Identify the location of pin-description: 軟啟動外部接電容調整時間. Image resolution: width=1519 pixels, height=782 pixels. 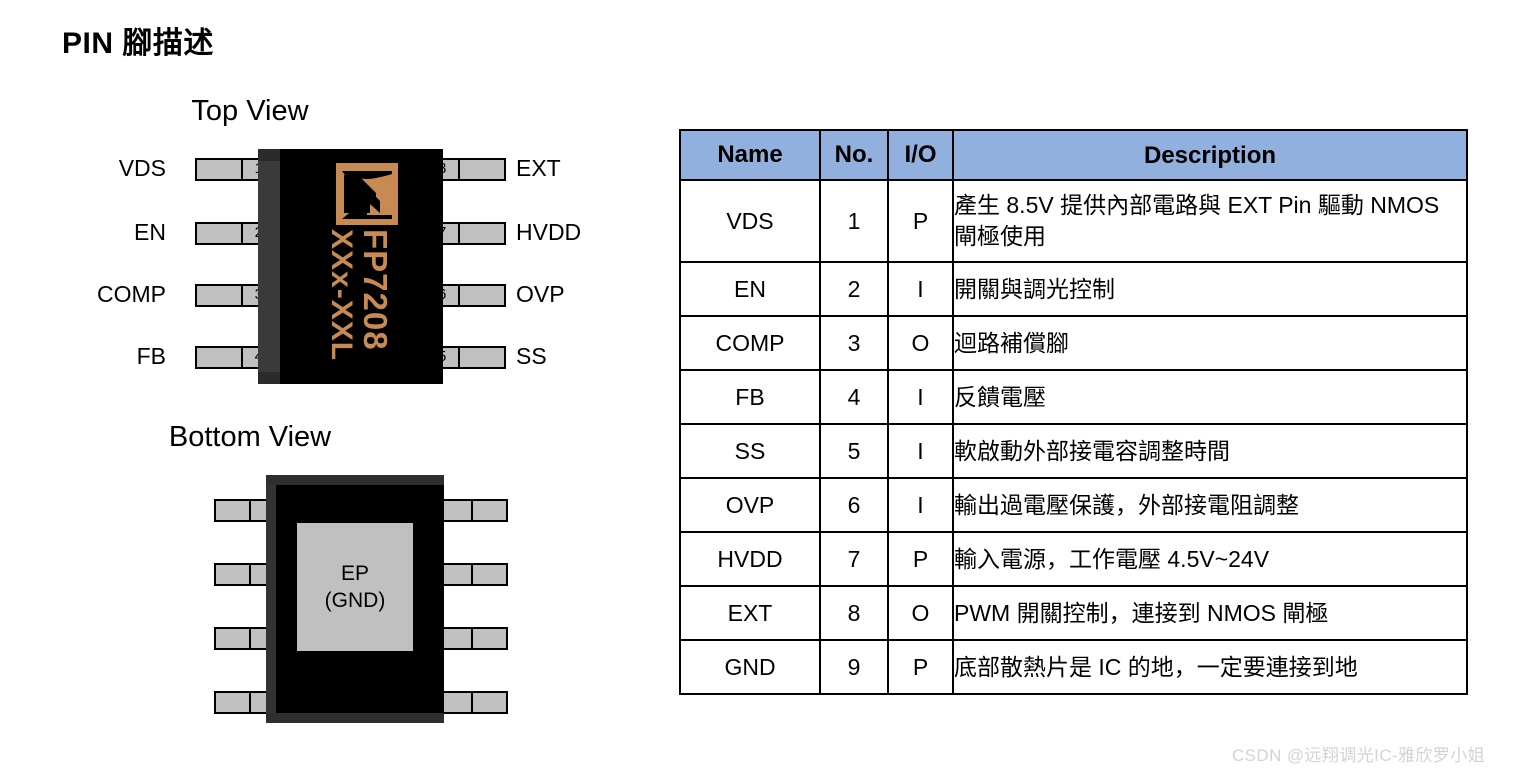
(1210, 451).